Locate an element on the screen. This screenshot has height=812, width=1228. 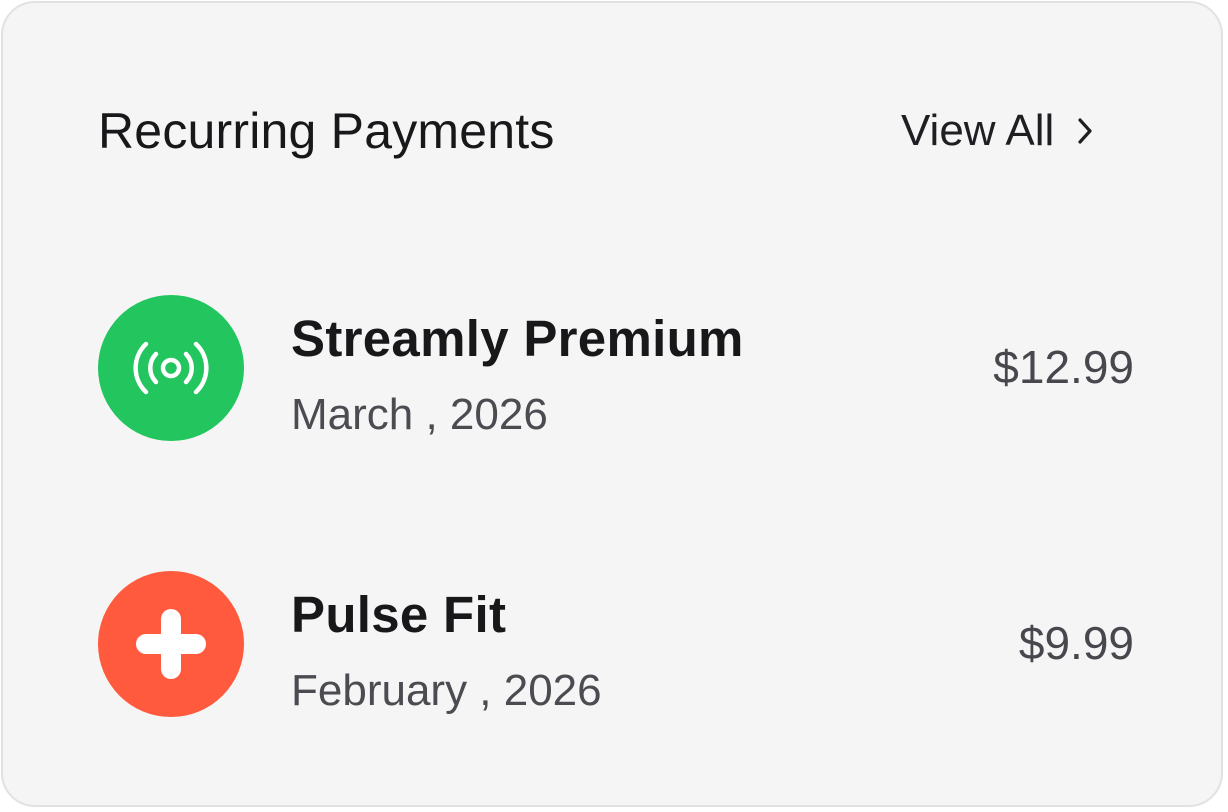
payment-amount: $12.99 is located at coordinates (1063, 367).